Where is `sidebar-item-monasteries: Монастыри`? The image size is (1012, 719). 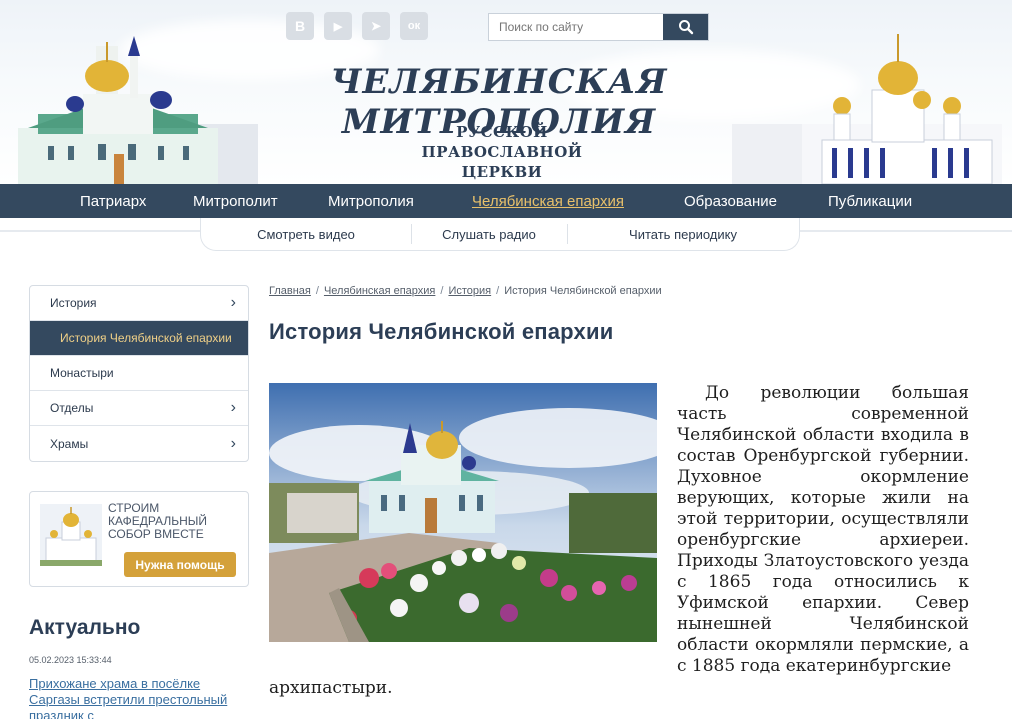
sidebar-item-monasteries: Монастыри is located at coordinates (139, 373).